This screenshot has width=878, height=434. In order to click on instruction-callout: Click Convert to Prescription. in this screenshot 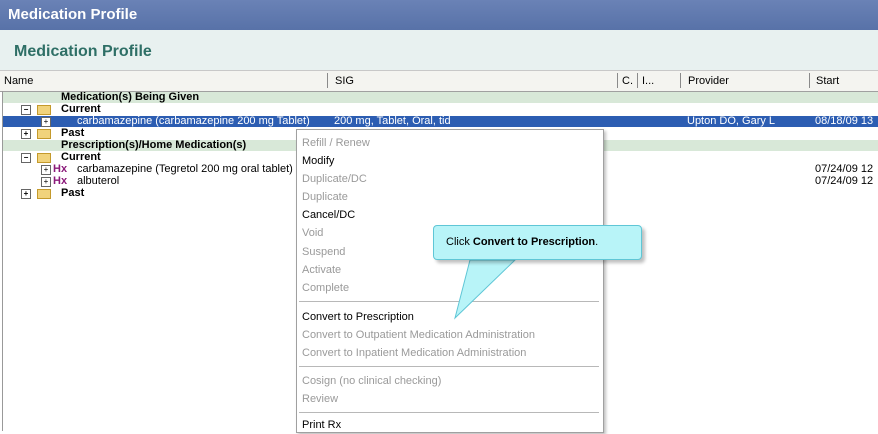, I will do `click(537, 242)`.